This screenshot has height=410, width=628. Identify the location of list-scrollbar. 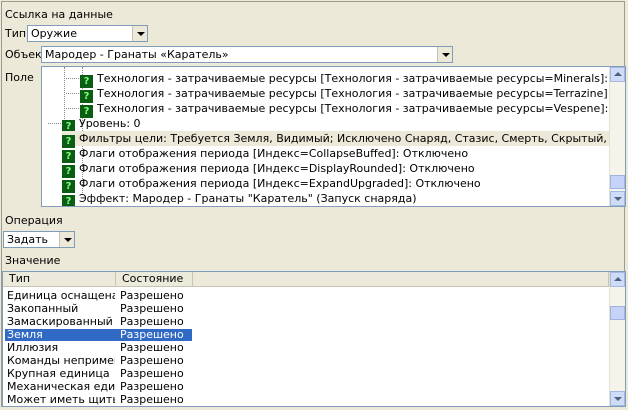
(617, 339).